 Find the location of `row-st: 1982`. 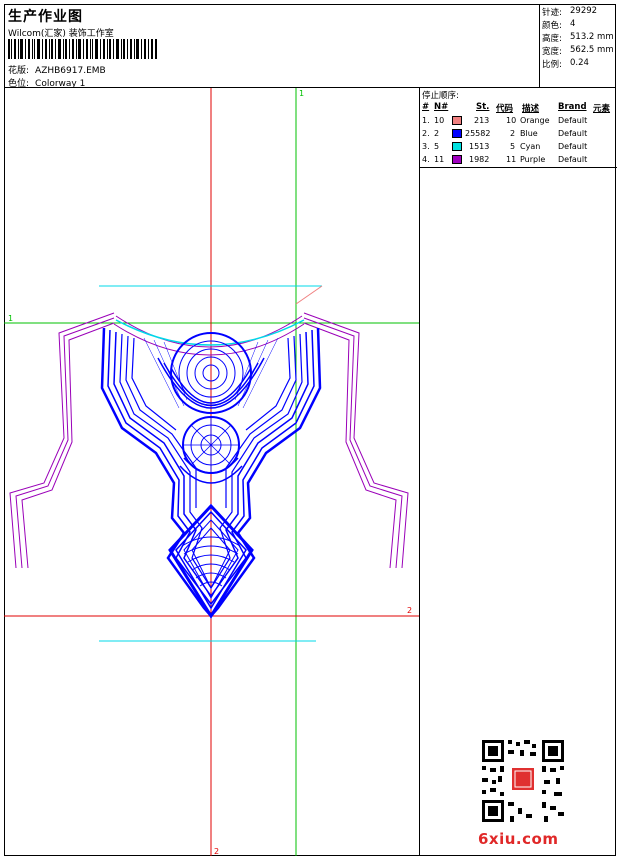

row-st: 1982 is located at coordinates (479, 159).